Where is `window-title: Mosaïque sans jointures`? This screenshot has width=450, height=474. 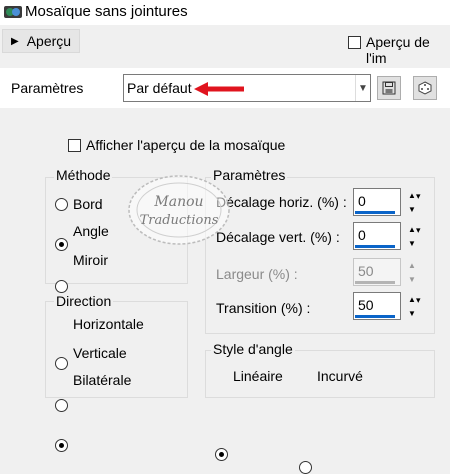 window-title: Mosaïque sans jointures is located at coordinates (106, 11).